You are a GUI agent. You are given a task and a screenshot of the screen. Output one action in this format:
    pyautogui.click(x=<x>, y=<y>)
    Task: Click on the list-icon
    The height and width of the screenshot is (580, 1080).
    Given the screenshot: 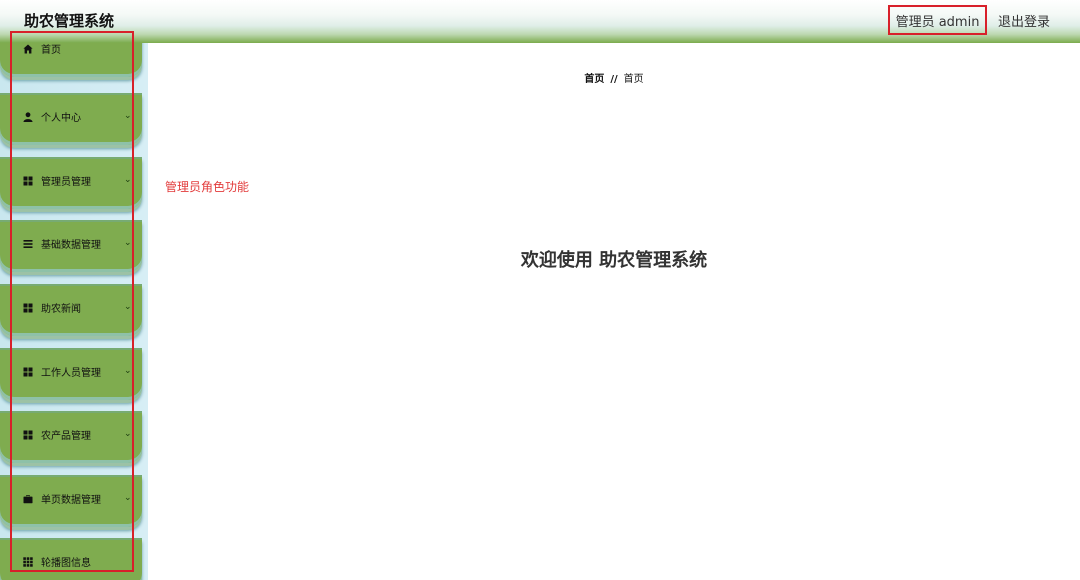 What is the action you would take?
    pyautogui.click(x=28, y=244)
    